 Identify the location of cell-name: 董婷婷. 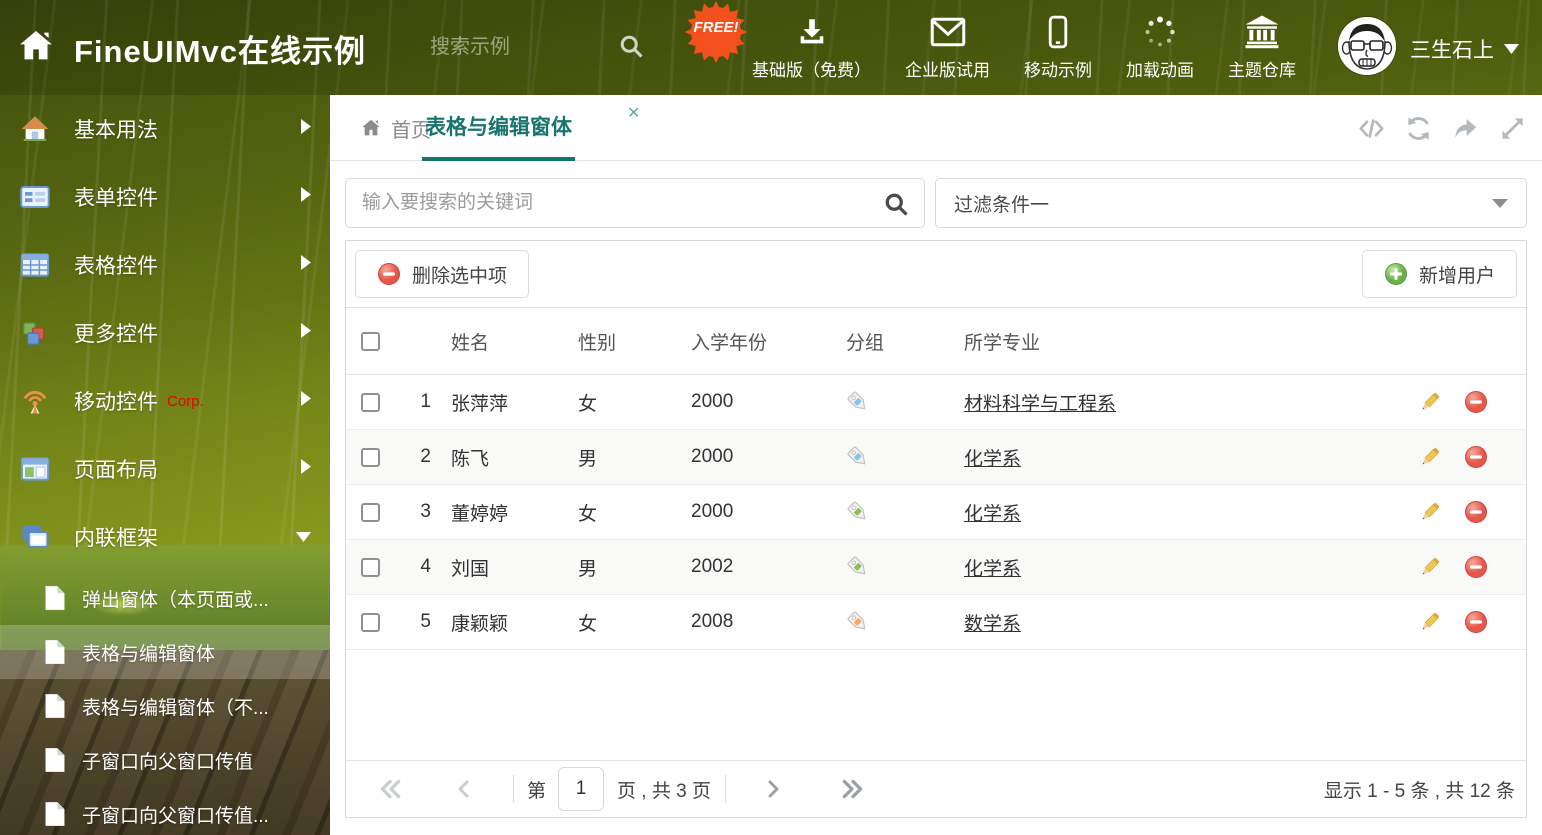
(480, 514).